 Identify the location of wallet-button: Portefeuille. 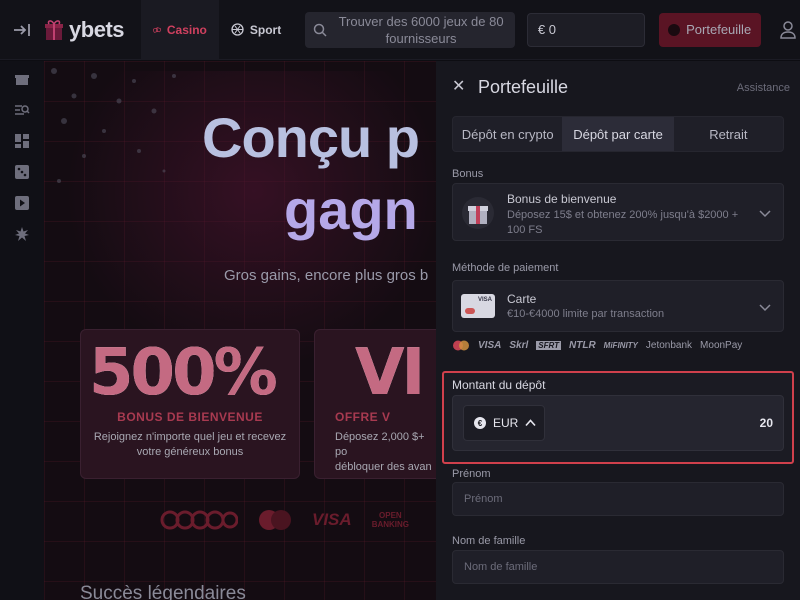
(709, 29).